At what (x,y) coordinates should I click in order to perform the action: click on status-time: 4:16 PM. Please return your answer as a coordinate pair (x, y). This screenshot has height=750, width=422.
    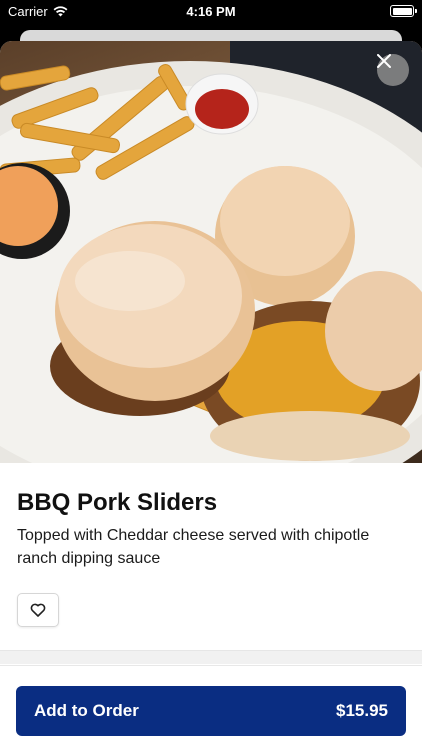
    Looking at the image, I should click on (211, 11).